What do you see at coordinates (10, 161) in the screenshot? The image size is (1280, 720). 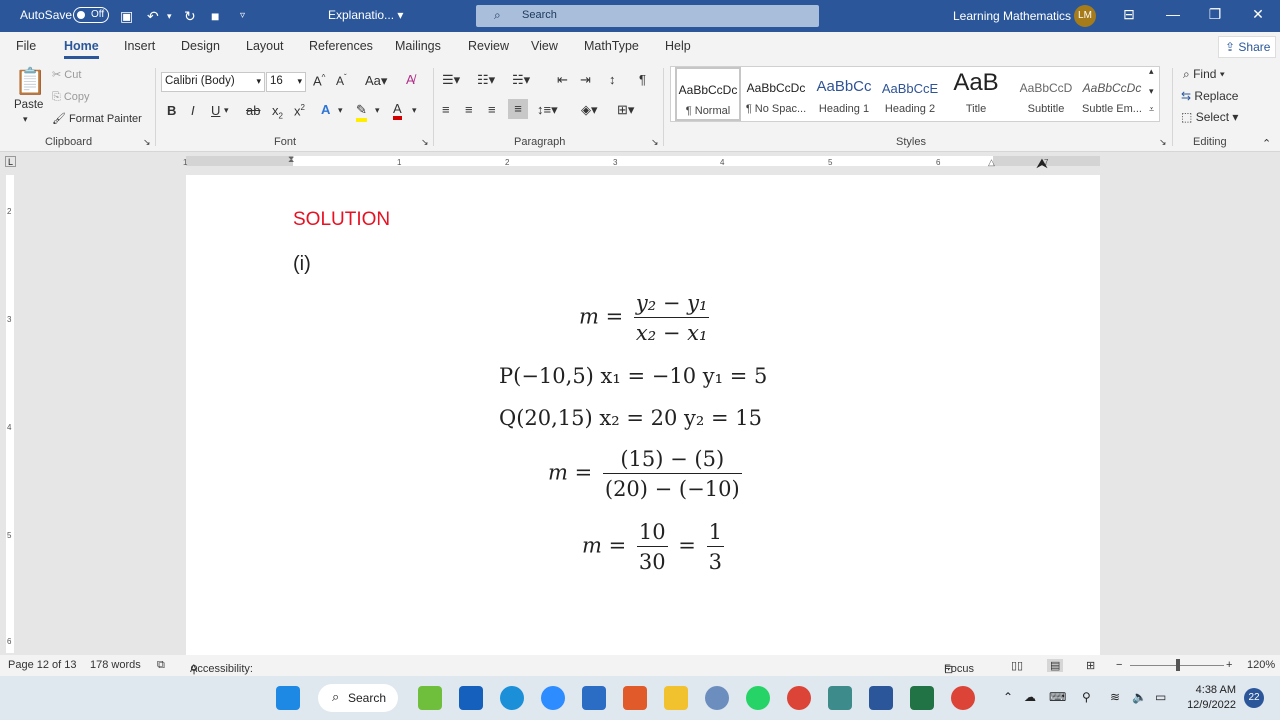 I see `tab-selector-icon: L` at bounding box center [10, 161].